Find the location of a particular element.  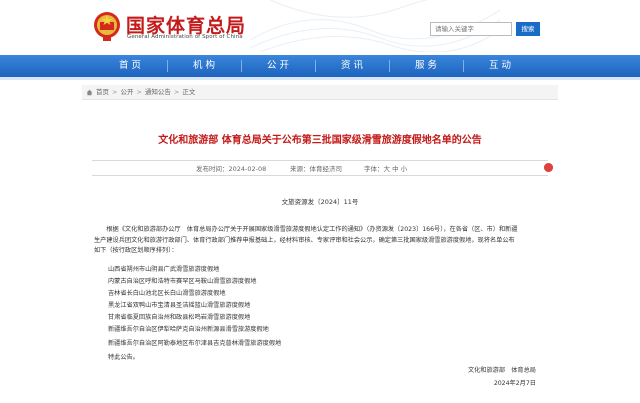

nav-underline is located at coordinates (320, 78).